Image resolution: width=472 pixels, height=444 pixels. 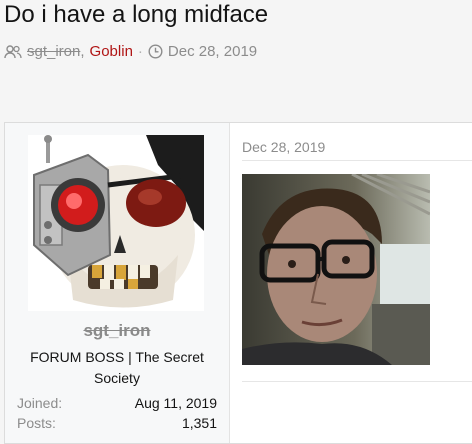 What do you see at coordinates (36, 423) in the screenshot?
I see `stat-label: Posts:` at bounding box center [36, 423].